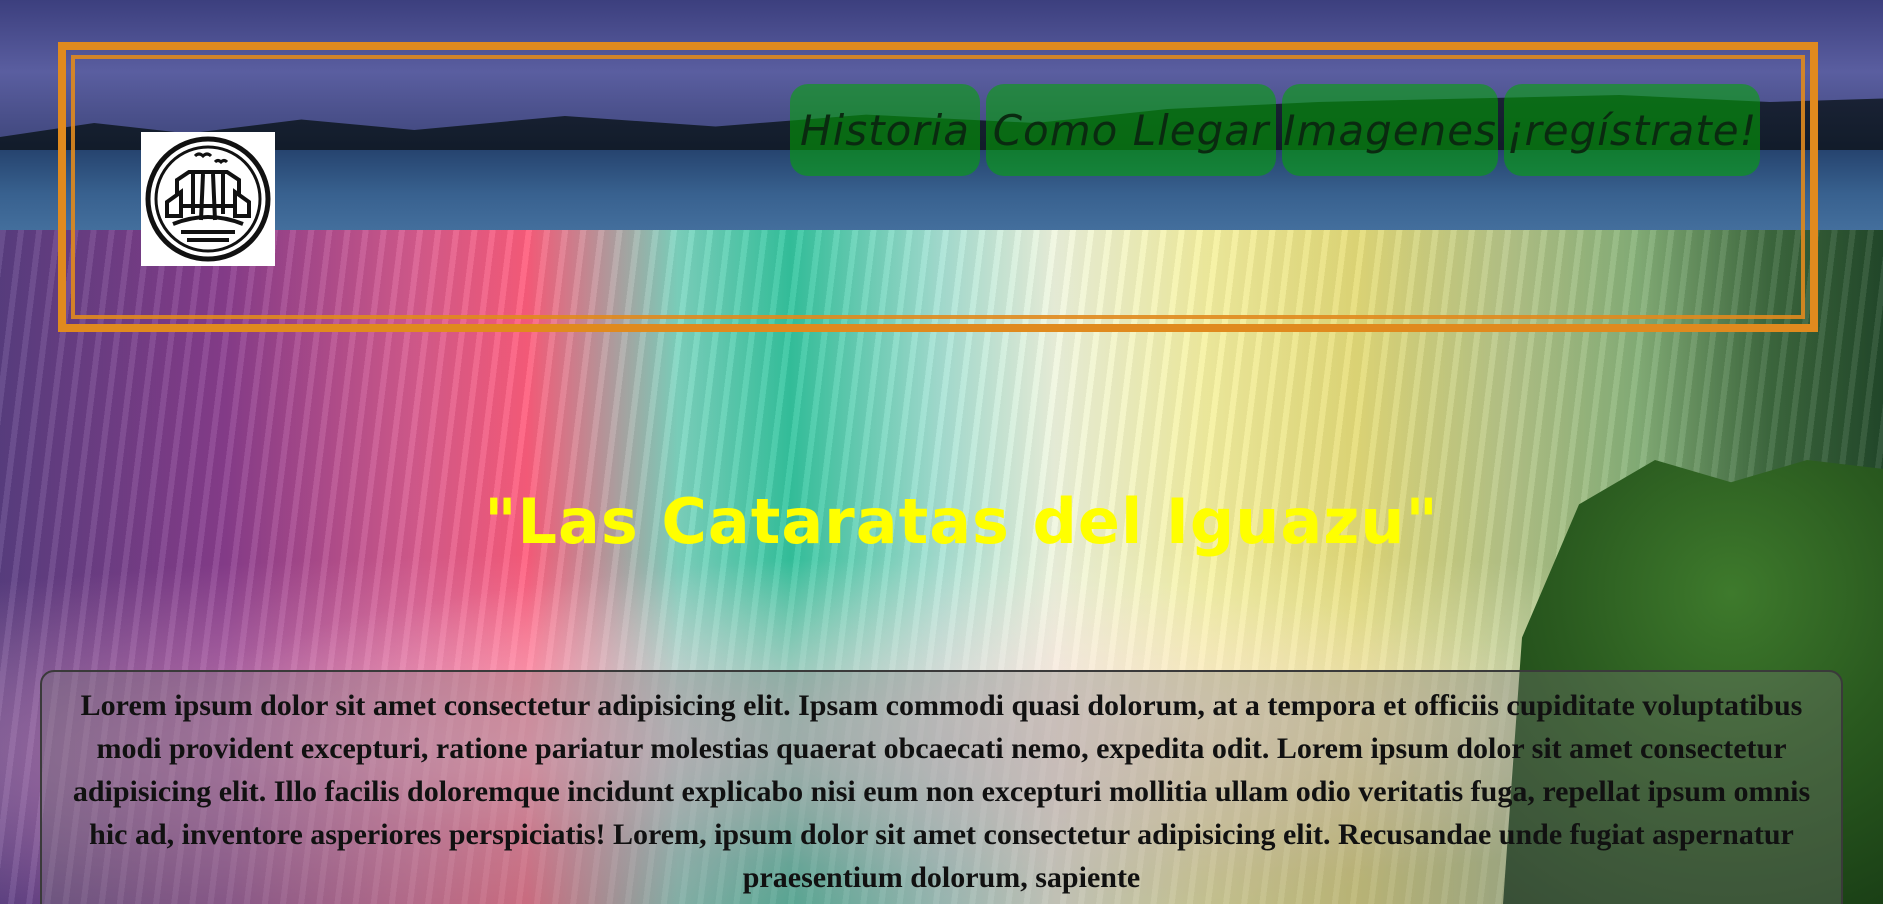 The height and width of the screenshot is (904, 1883). I want to click on page-title: "Las Cataratas del Iguazu", so click(961, 521).